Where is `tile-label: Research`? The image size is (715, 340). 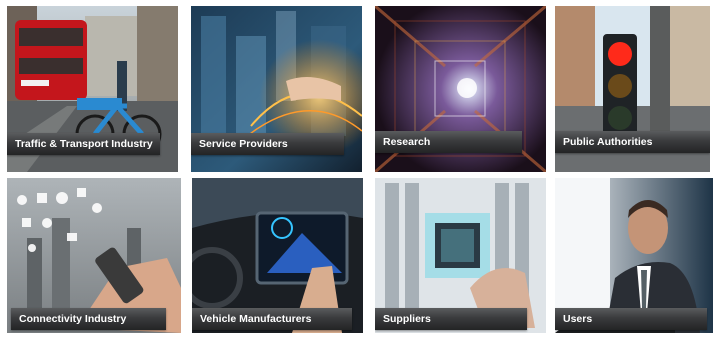
tile-label: Research is located at coordinates (448, 142).